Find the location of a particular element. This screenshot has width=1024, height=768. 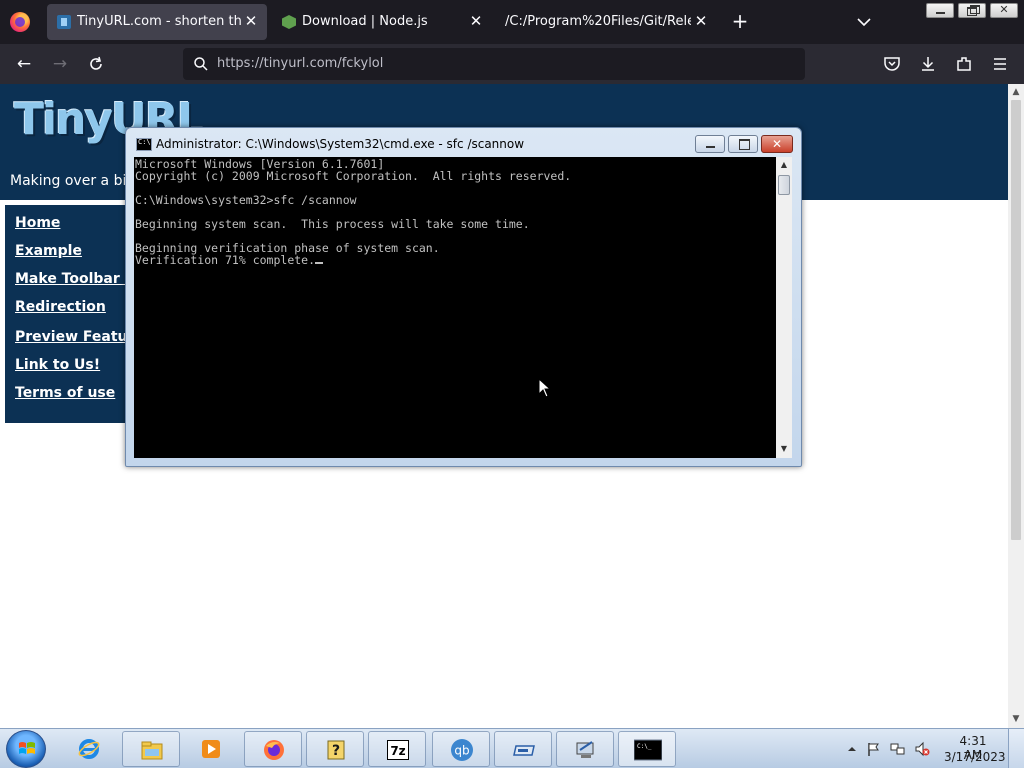

7zip-label: 7z is located at coordinates (397, 751).